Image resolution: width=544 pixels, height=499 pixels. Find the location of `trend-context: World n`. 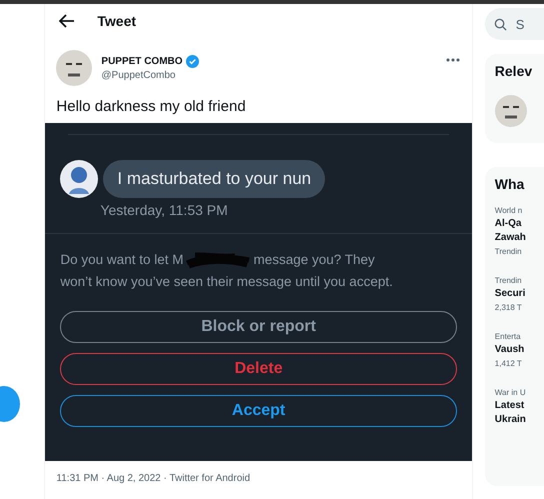

trend-context: World n is located at coordinates (509, 211).